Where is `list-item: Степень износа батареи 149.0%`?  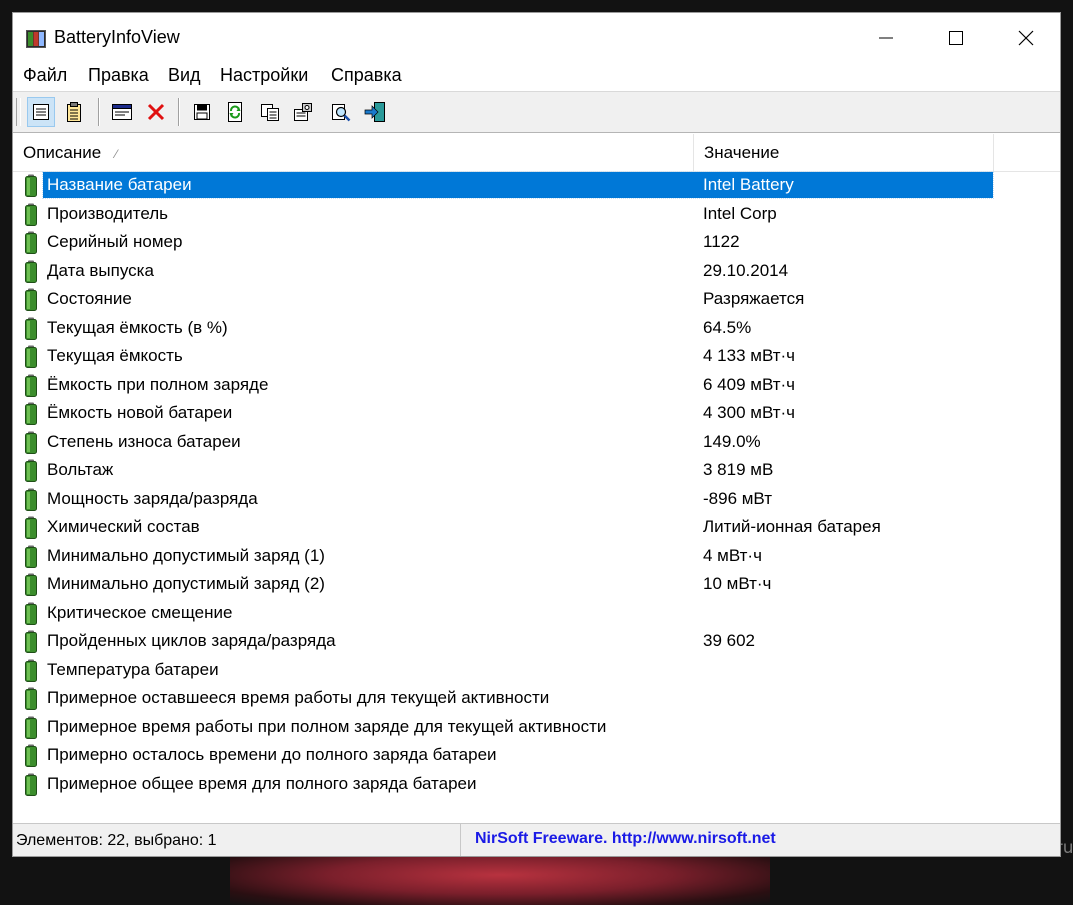 list-item: Степень износа батареи 149.0% is located at coordinates (536, 442).